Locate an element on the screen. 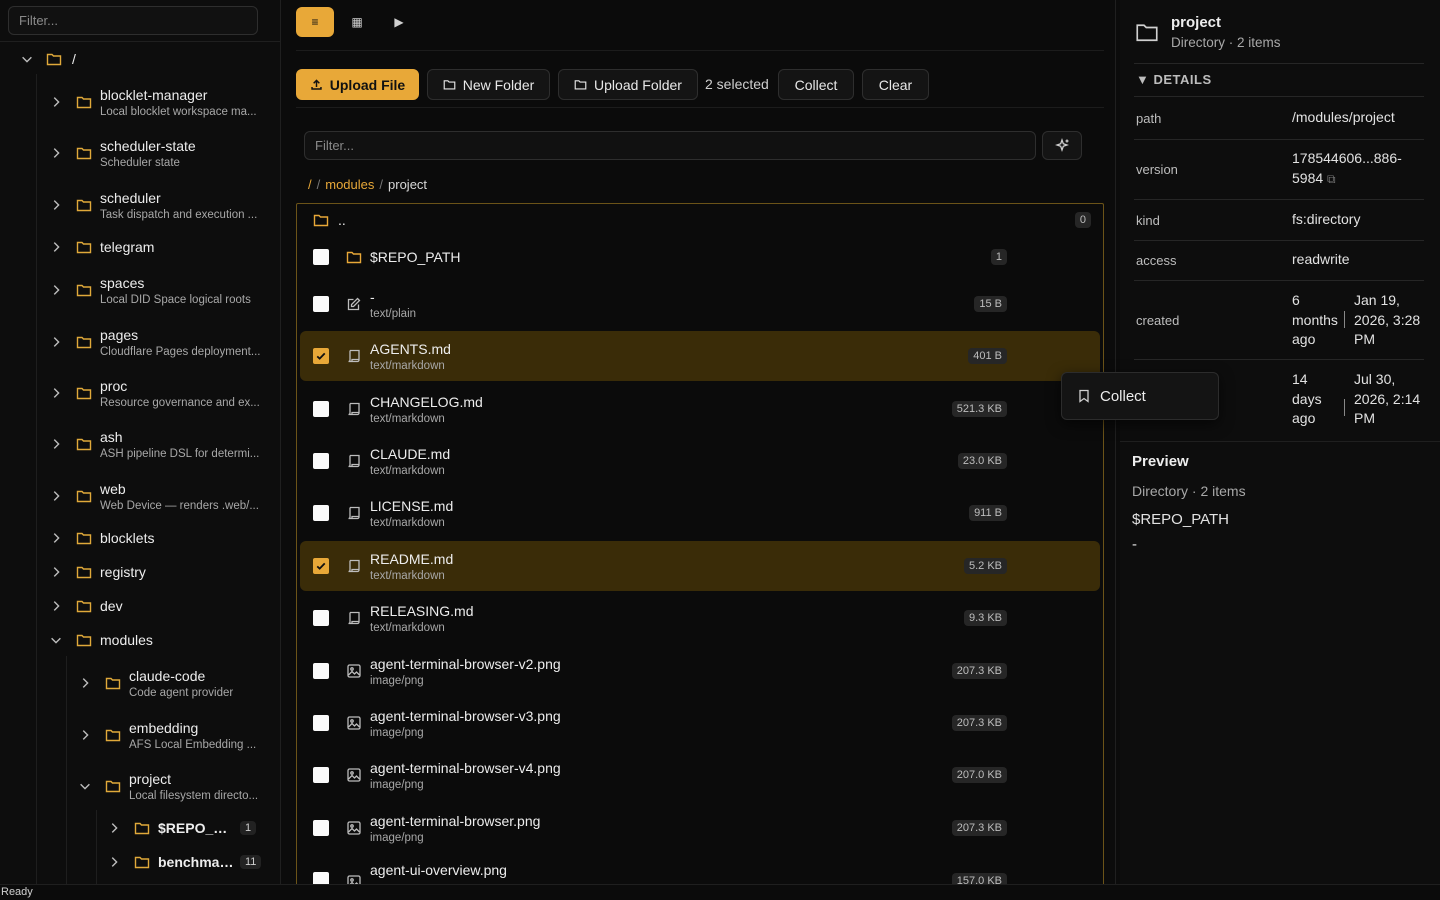 This screenshot has height=900, width=1440. upload-folder-label: Upload Folder is located at coordinates (638, 84).